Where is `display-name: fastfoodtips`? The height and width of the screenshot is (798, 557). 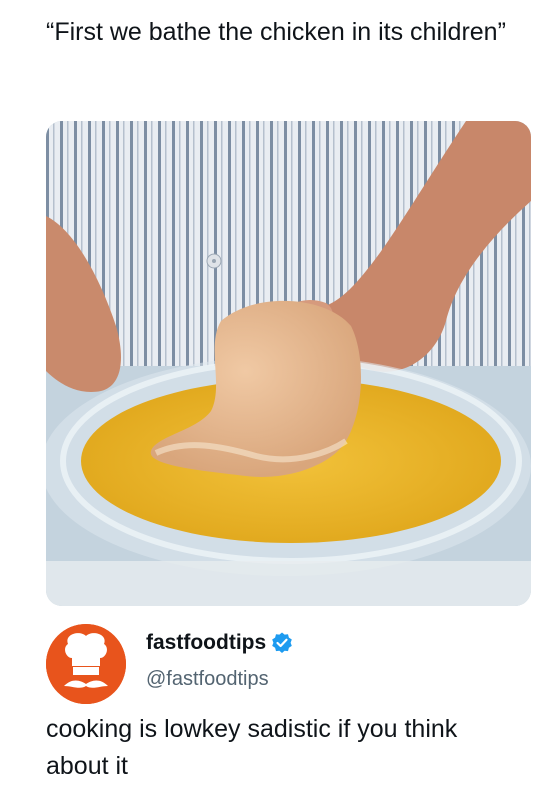
display-name: fastfoodtips is located at coordinates (206, 643).